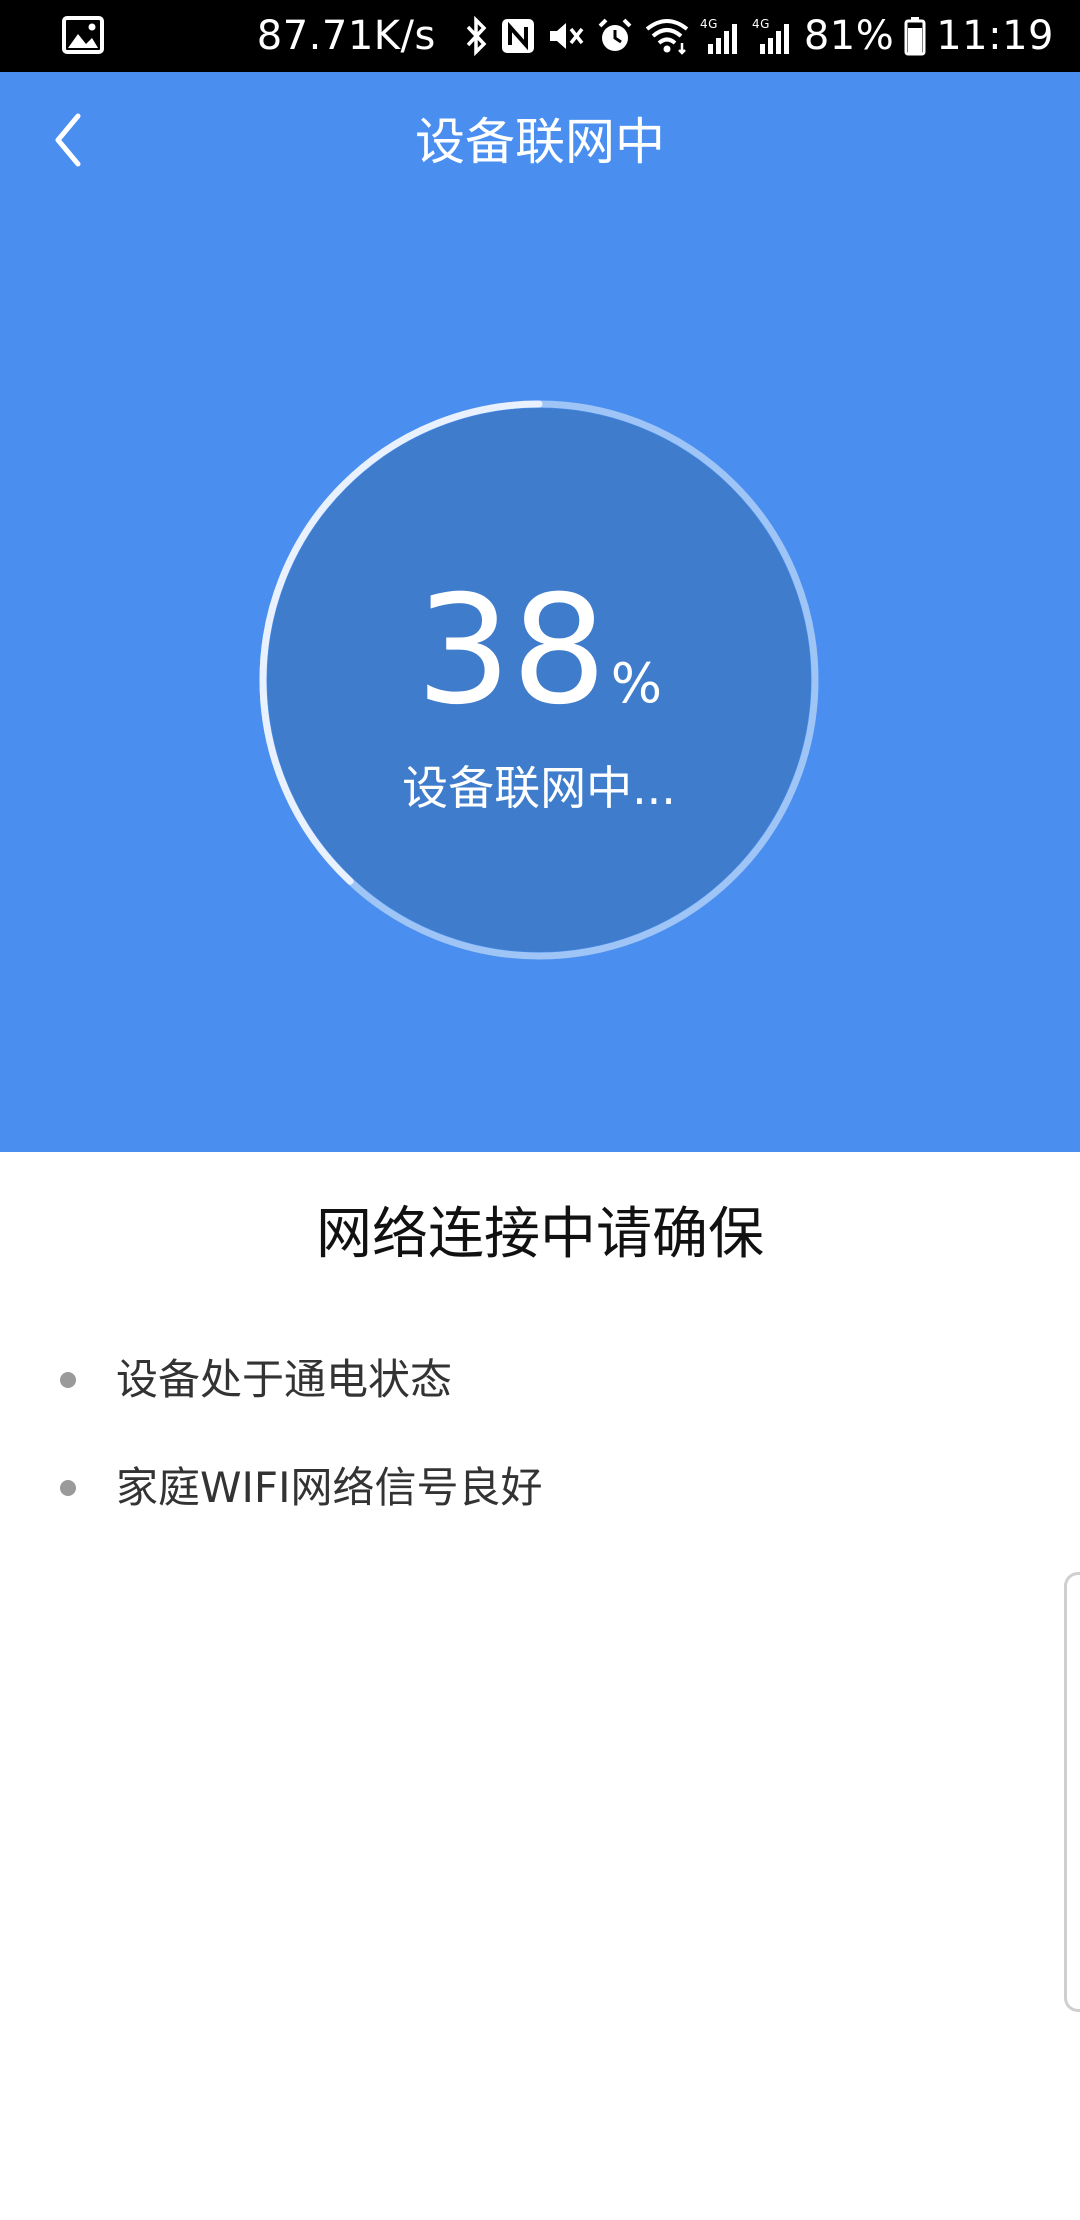  Describe the element at coordinates (511, 651) in the screenshot. I see `progress-value: 38` at that location.